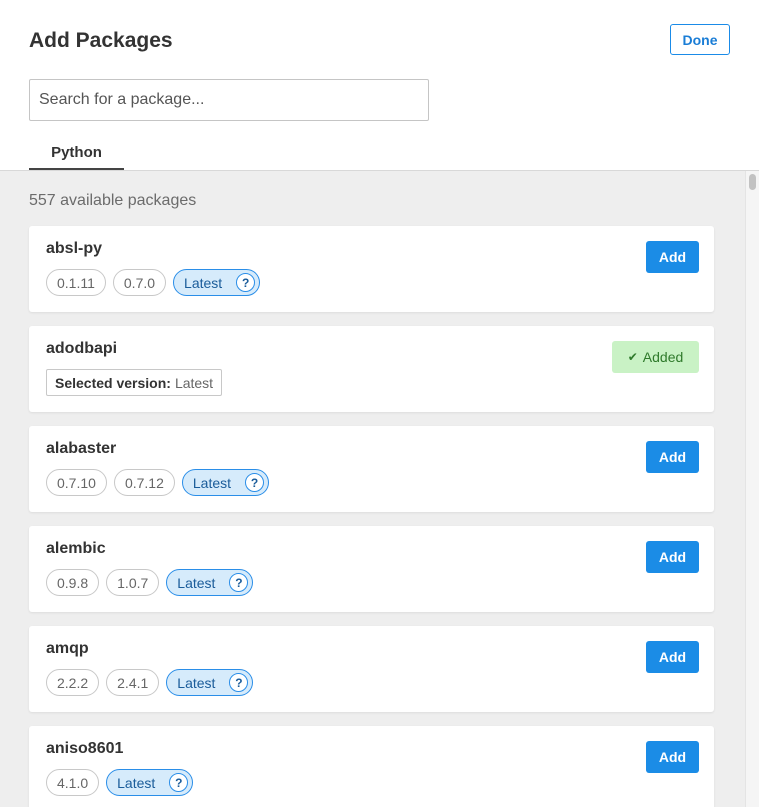 This screenshot has width=759, height=807. I want to click on version-pill: 2.4.1, so click(133, 682).